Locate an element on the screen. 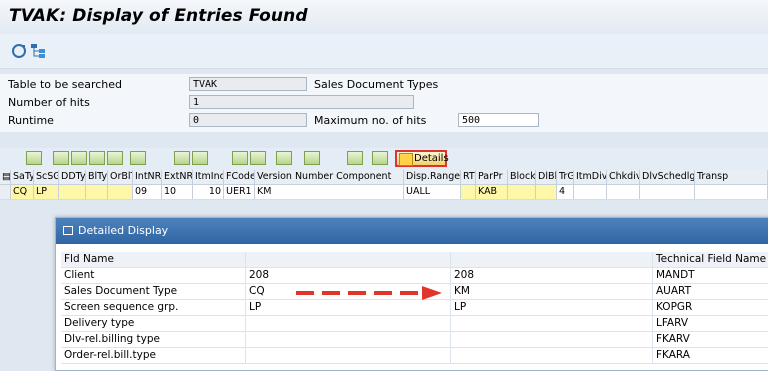 This screenshot has height=371, width=768. details-button: Details is located at coordinates (422, 158).